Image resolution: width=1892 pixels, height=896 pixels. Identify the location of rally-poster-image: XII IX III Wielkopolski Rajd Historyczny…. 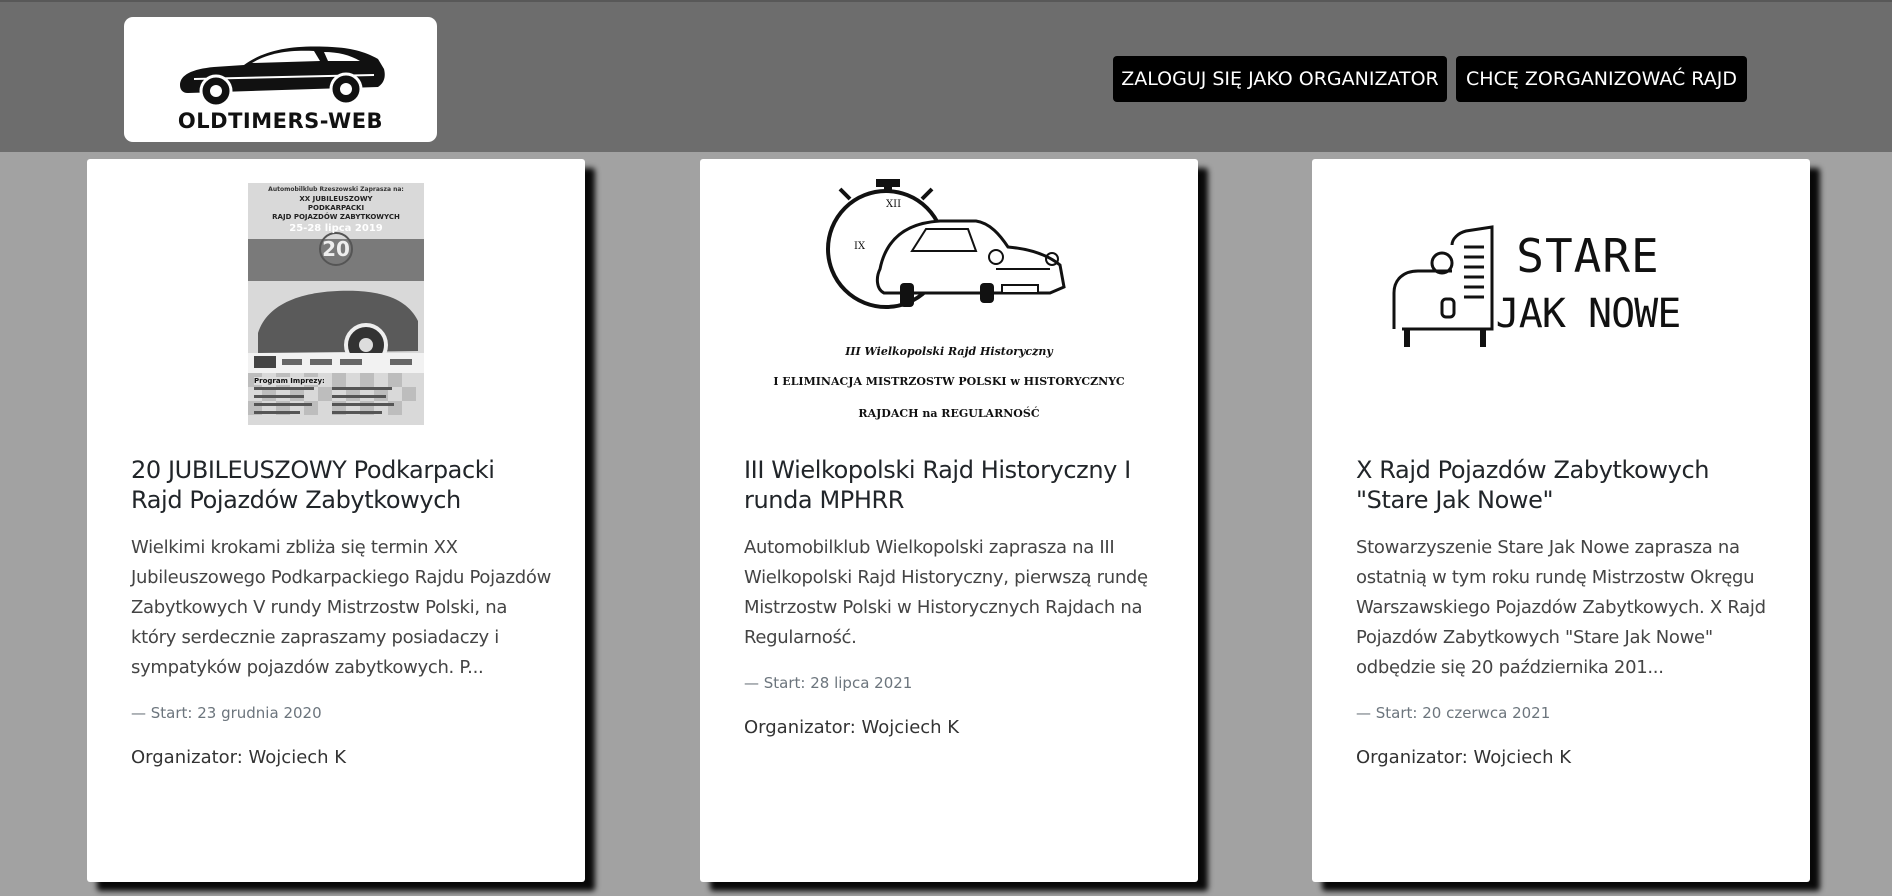
(949, 299).